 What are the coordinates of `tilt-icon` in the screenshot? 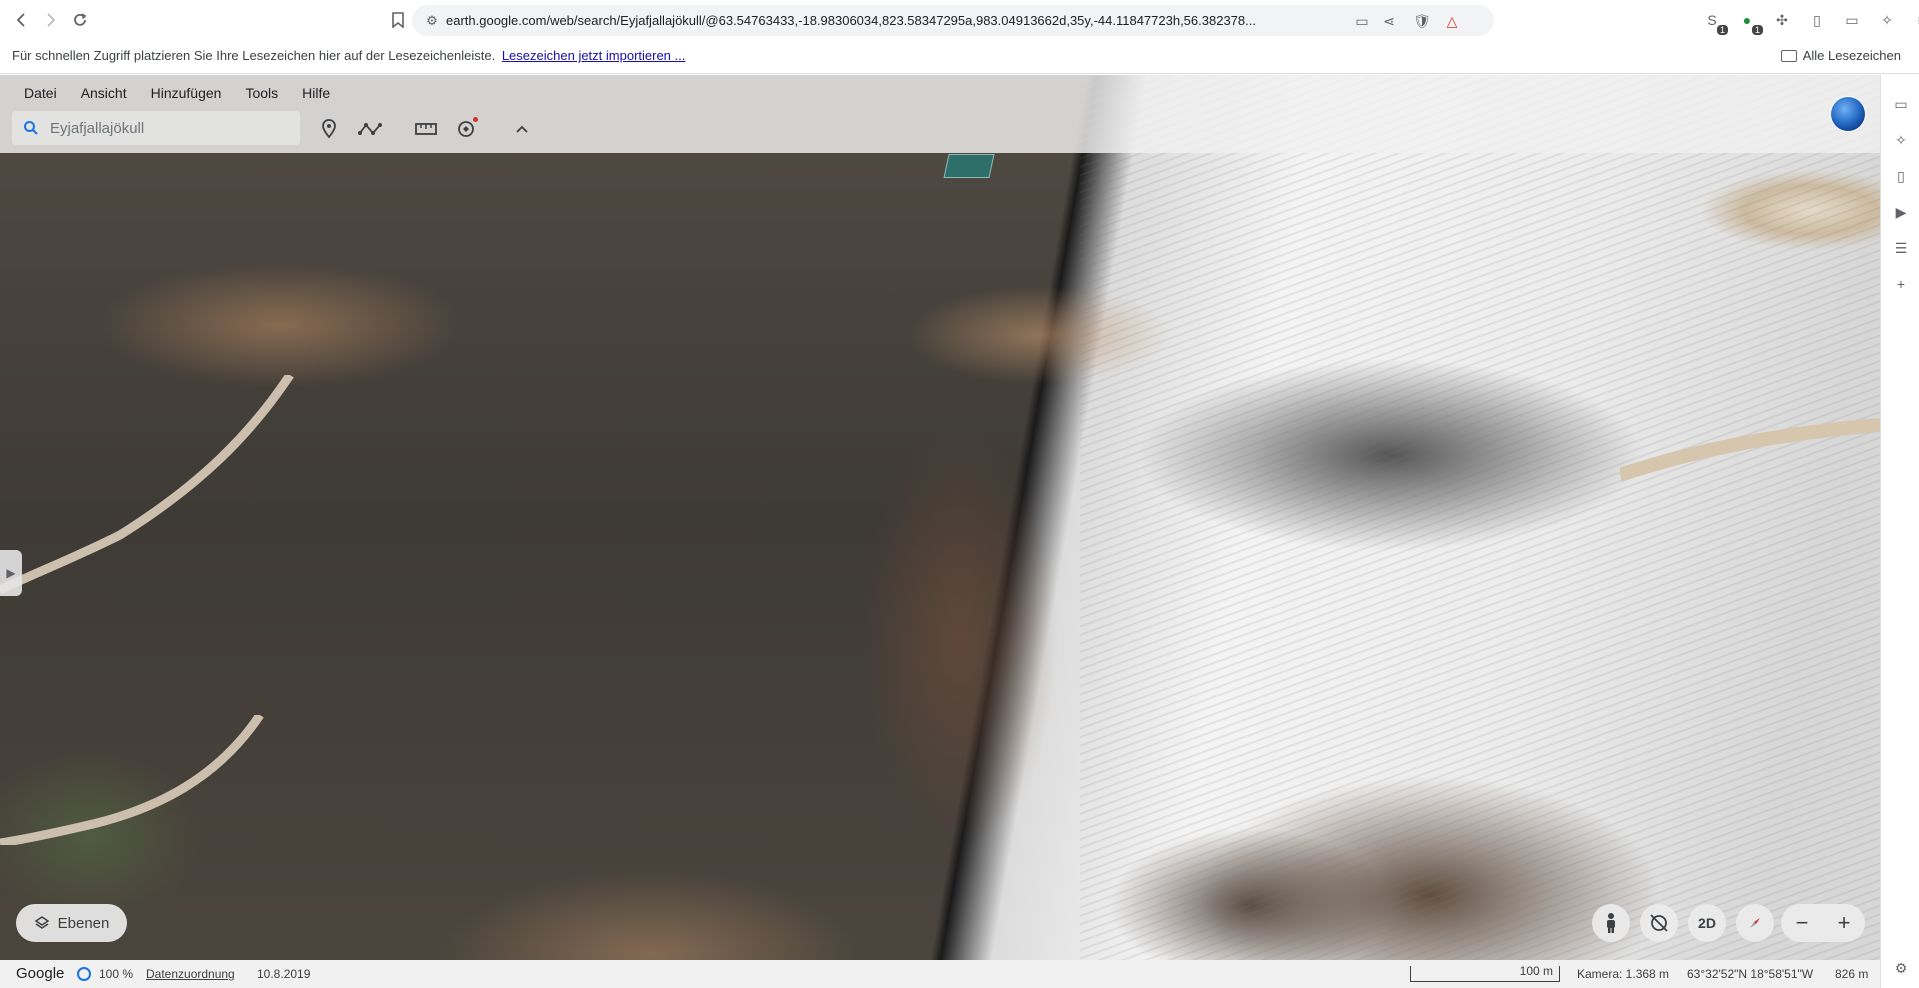 It's located at (1659, 923).